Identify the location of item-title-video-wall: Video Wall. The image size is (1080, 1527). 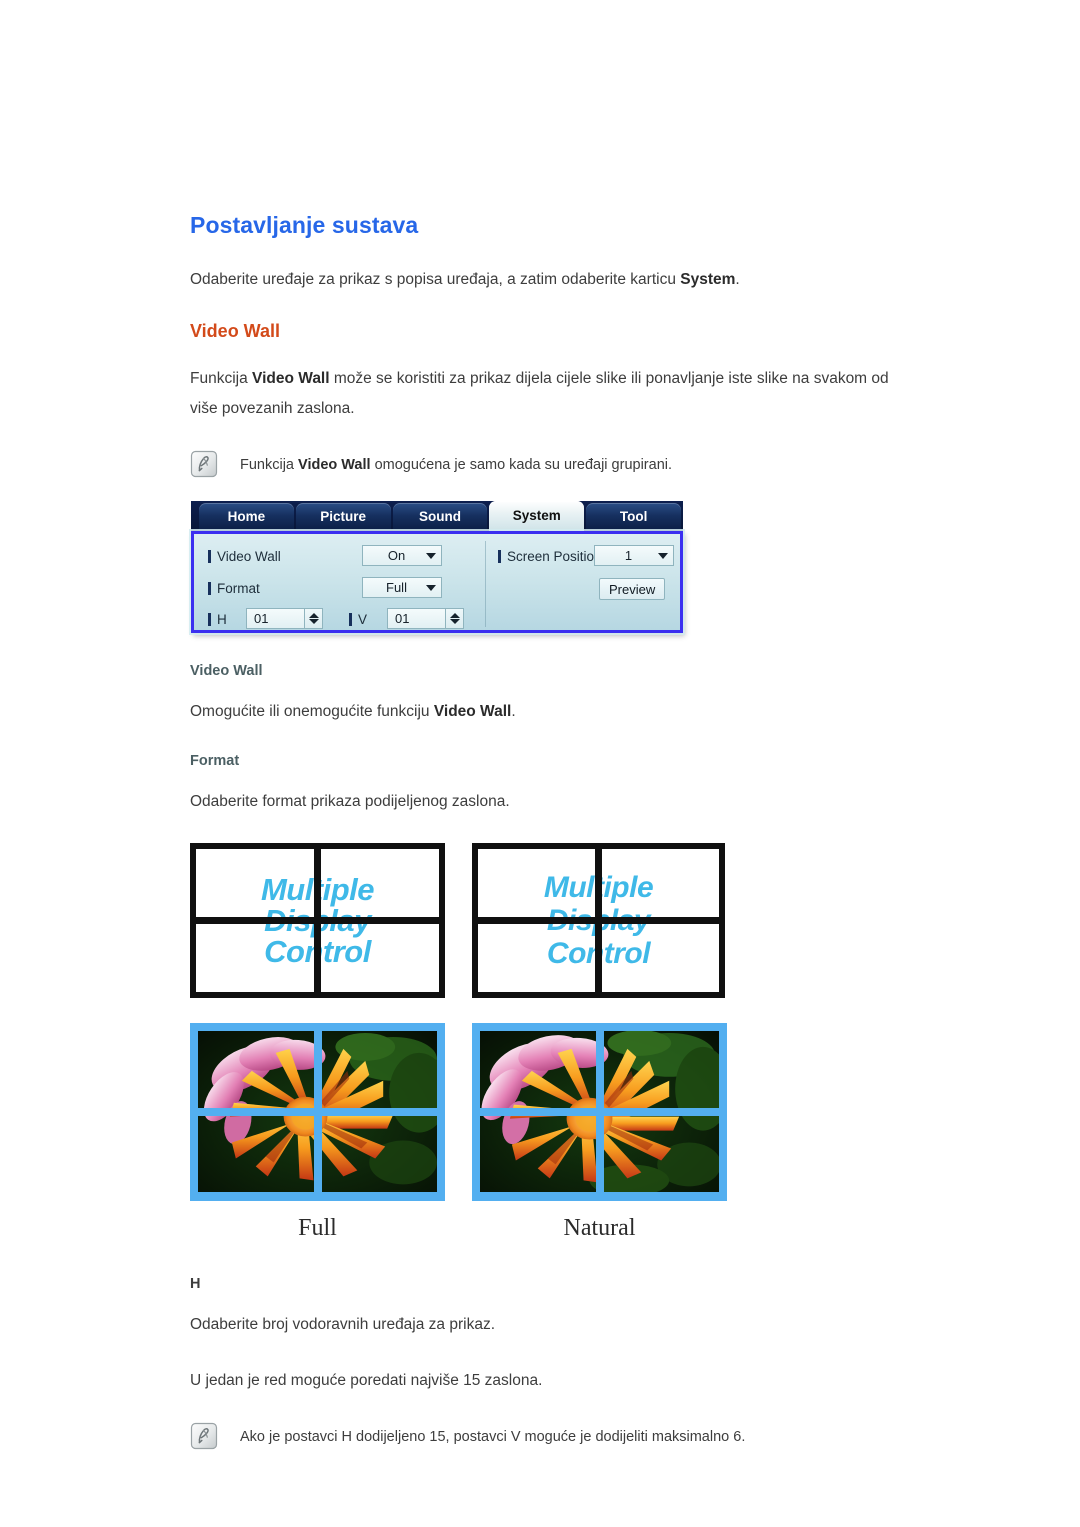
(226, 671).